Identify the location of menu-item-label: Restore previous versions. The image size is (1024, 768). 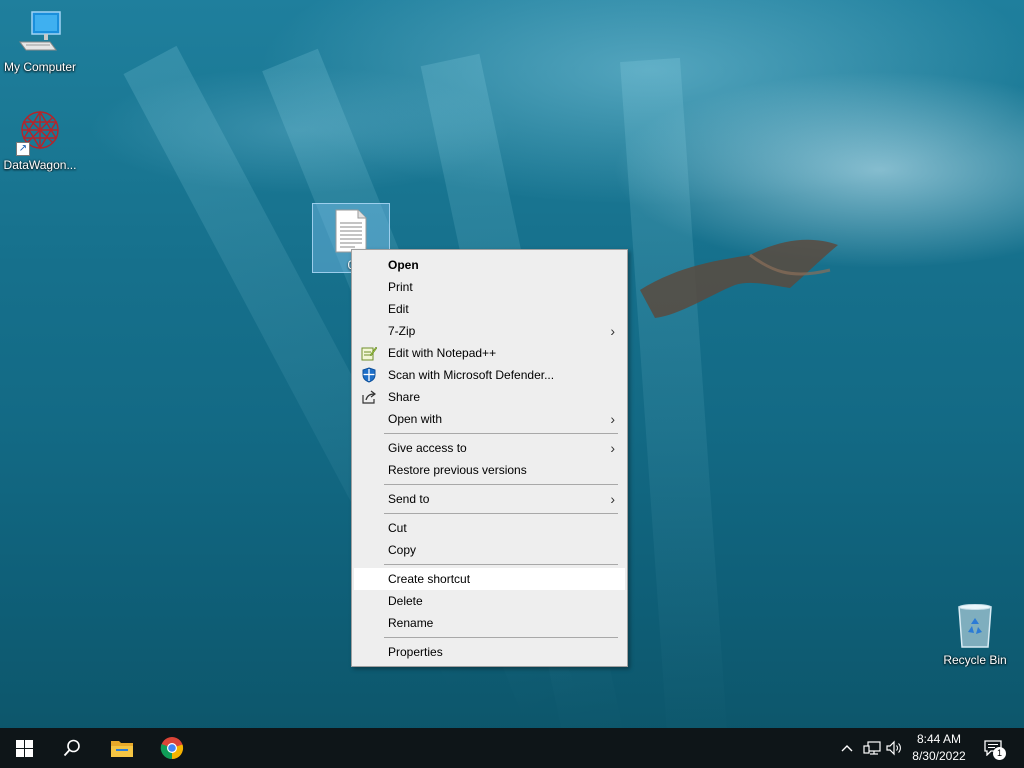
(457, 470).